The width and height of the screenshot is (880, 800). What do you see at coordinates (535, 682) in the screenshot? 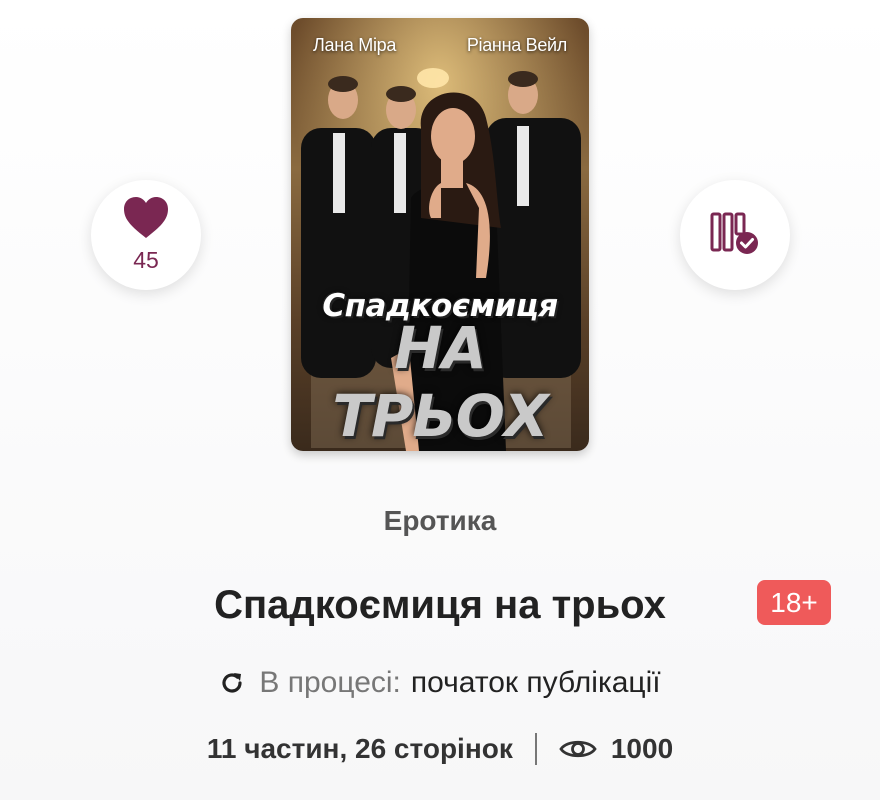
I see `status-value: початок публікації` at bounding box center [535, 682].